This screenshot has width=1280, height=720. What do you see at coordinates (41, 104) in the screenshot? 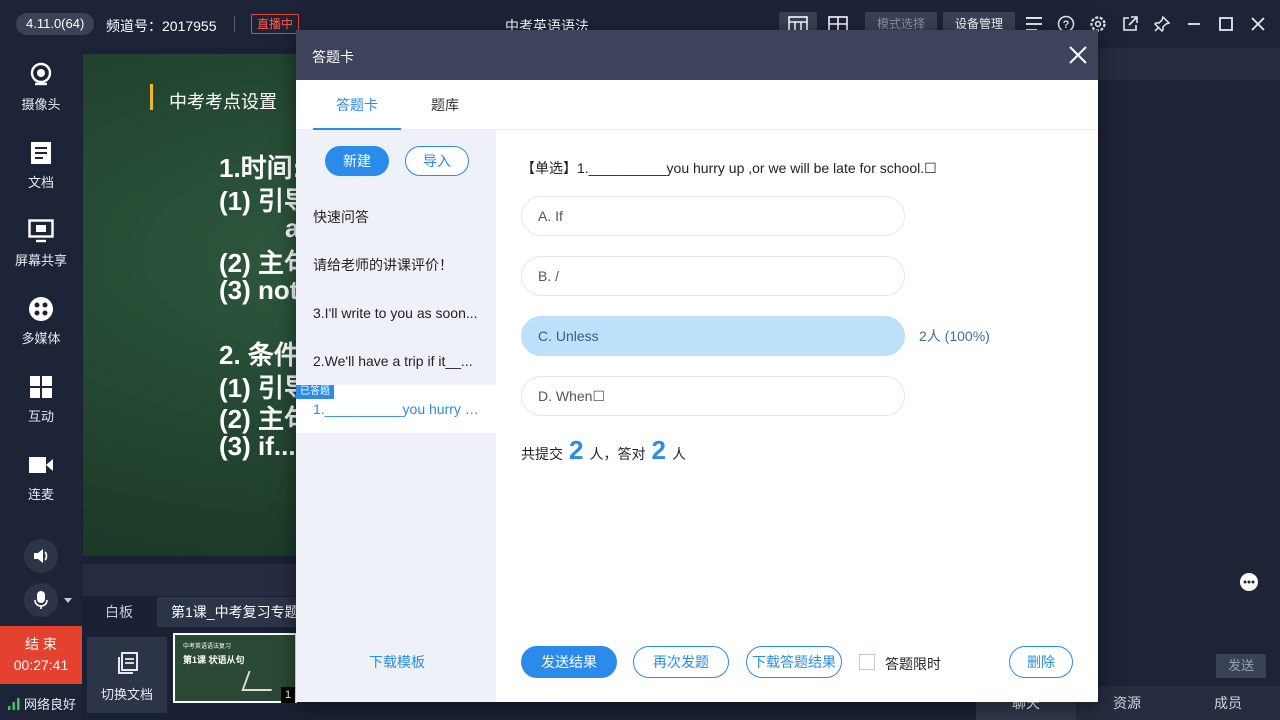
I see `sidebar-item-label: 摄像头` at bounding box center [41, 104].